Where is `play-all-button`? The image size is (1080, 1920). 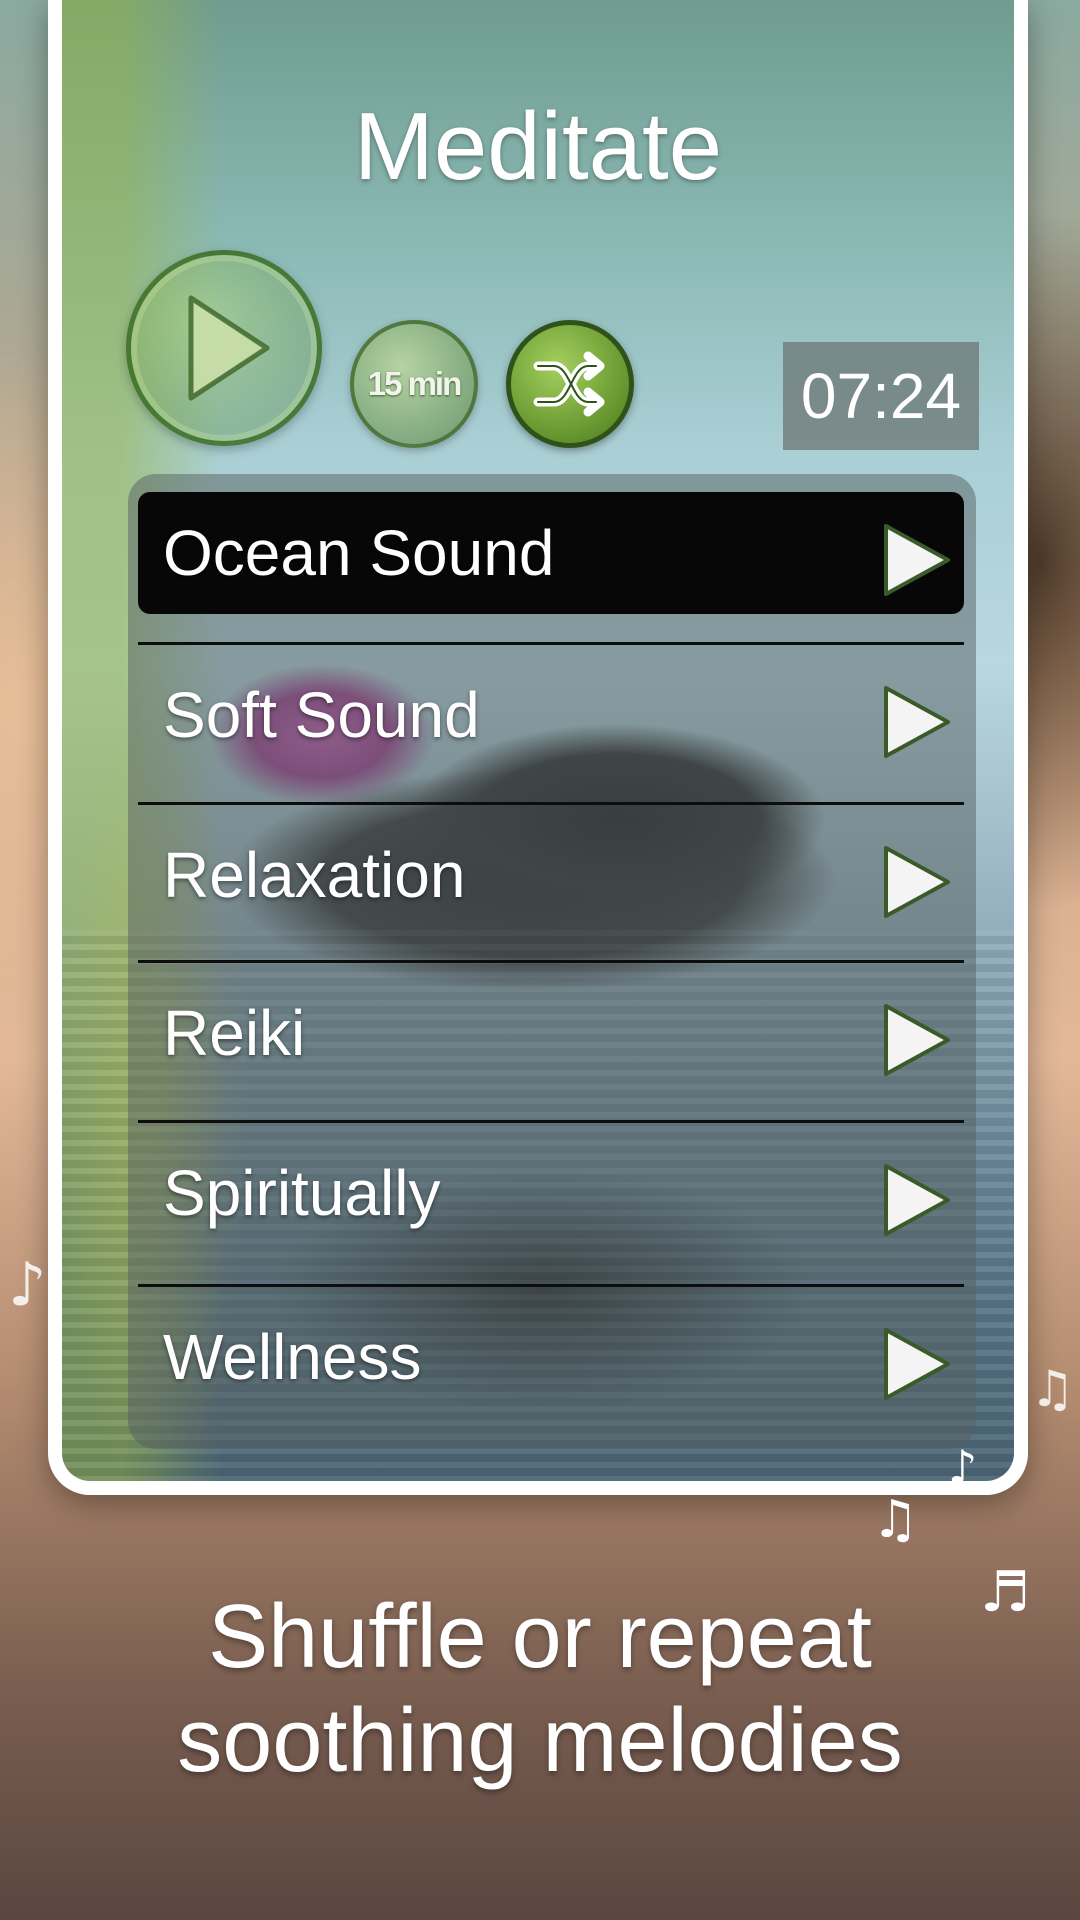 play-all-button is located at coordinates (224, 348).